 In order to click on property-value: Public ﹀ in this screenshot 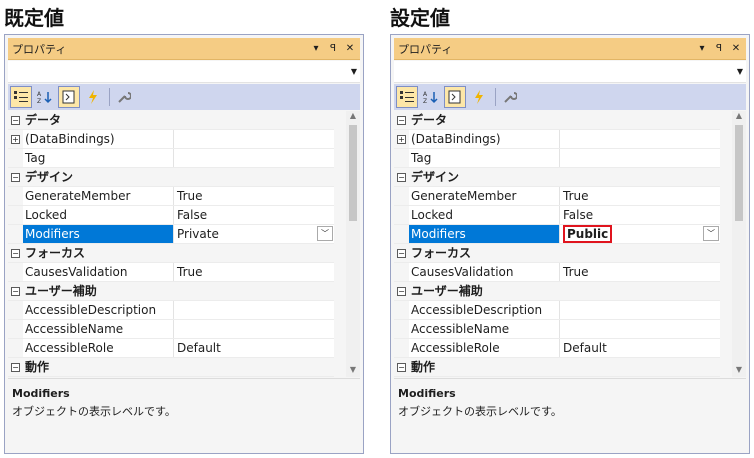, I will do `click(640, 234)`.